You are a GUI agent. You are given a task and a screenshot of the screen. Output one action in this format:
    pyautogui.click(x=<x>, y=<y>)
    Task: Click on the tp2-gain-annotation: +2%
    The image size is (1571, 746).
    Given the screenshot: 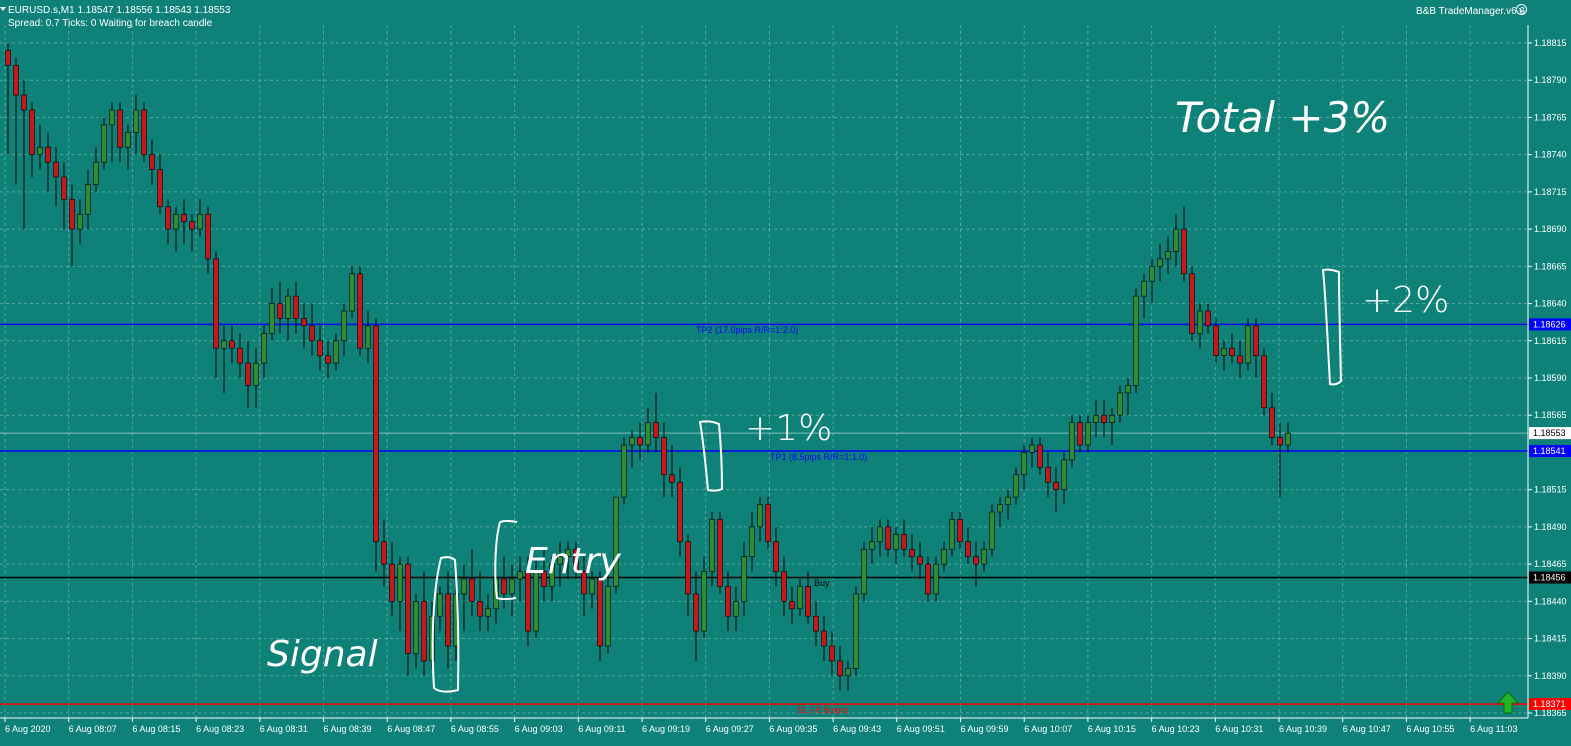 What is the action you would take?
    pyautogui.click(x=1405, y=300)
    